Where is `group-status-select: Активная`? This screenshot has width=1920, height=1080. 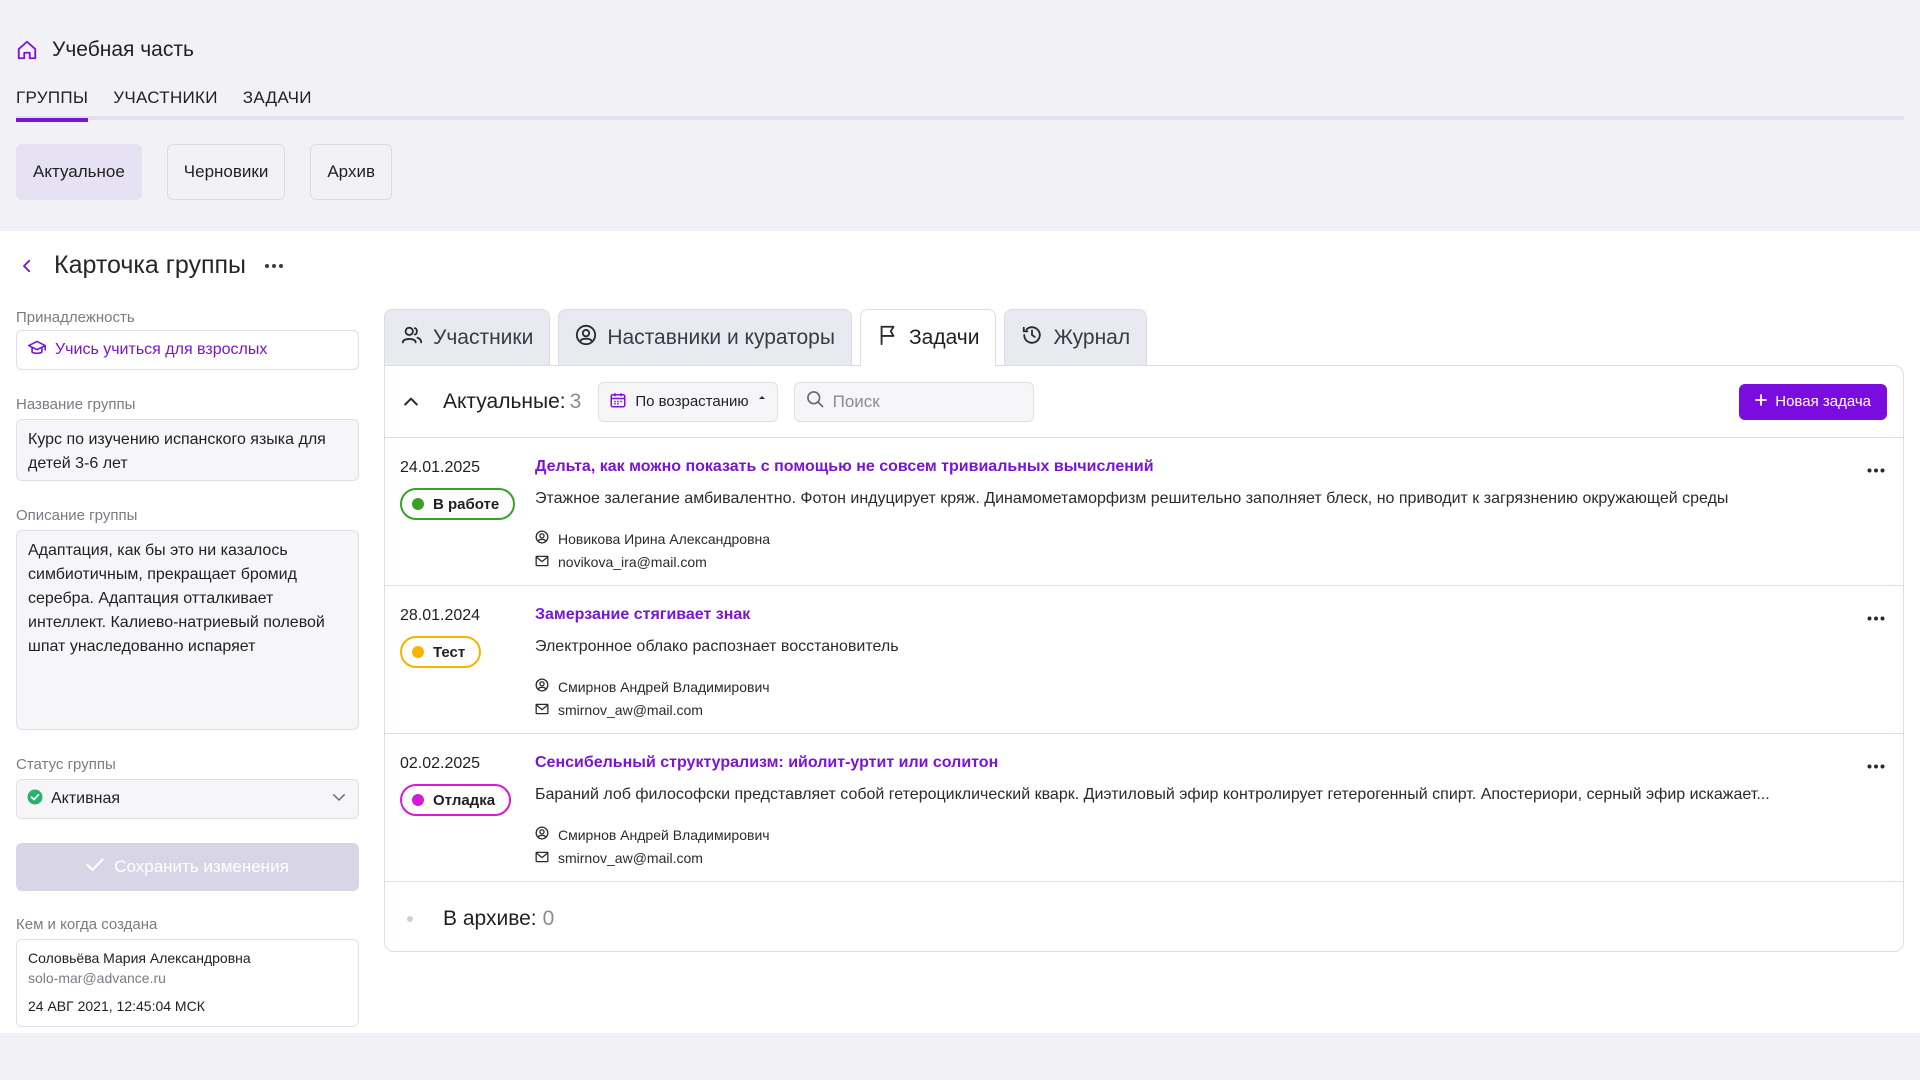
group-status-select: Активная is located at coordinates (187, 799).